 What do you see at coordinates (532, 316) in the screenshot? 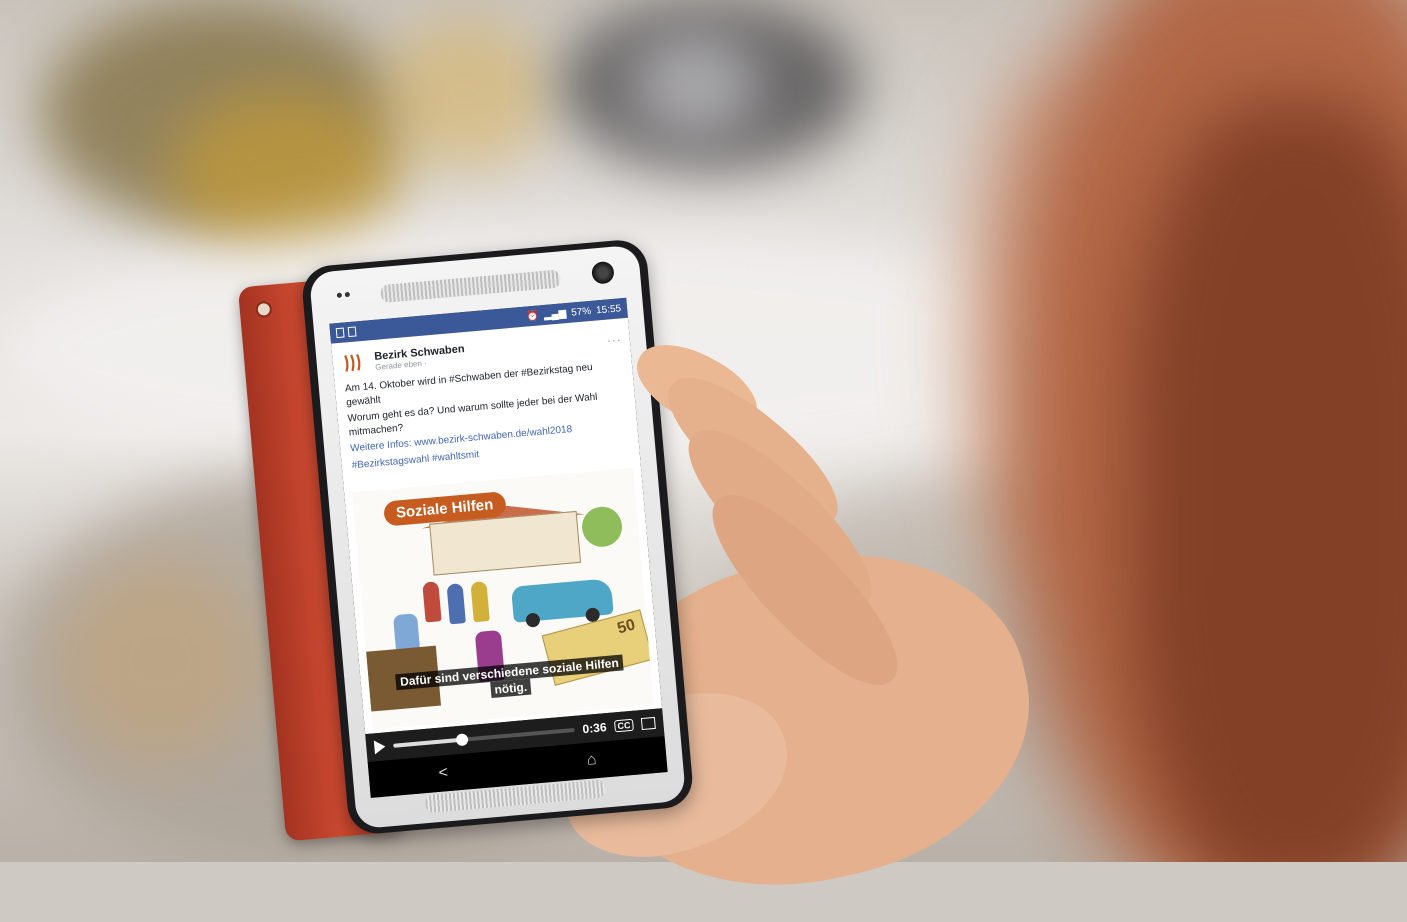
I see `alarm-icon: ⏰` at bounding box center [532, 316].